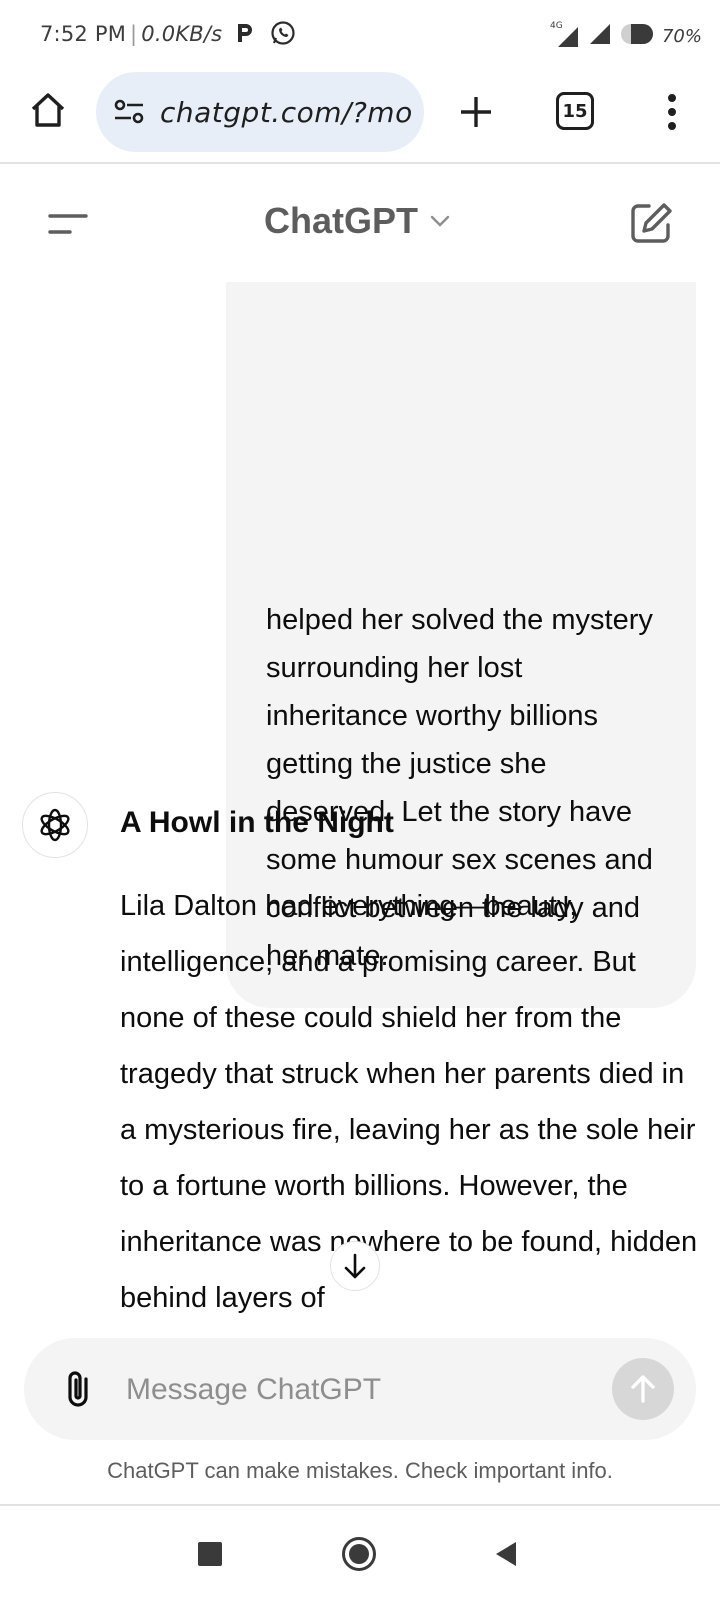 This screenshot has width=720, height=1600. What do you see at coordinates (440, 221) in the screenshot?
I see `chevron-down-icon` at bounding box center [440, 221].